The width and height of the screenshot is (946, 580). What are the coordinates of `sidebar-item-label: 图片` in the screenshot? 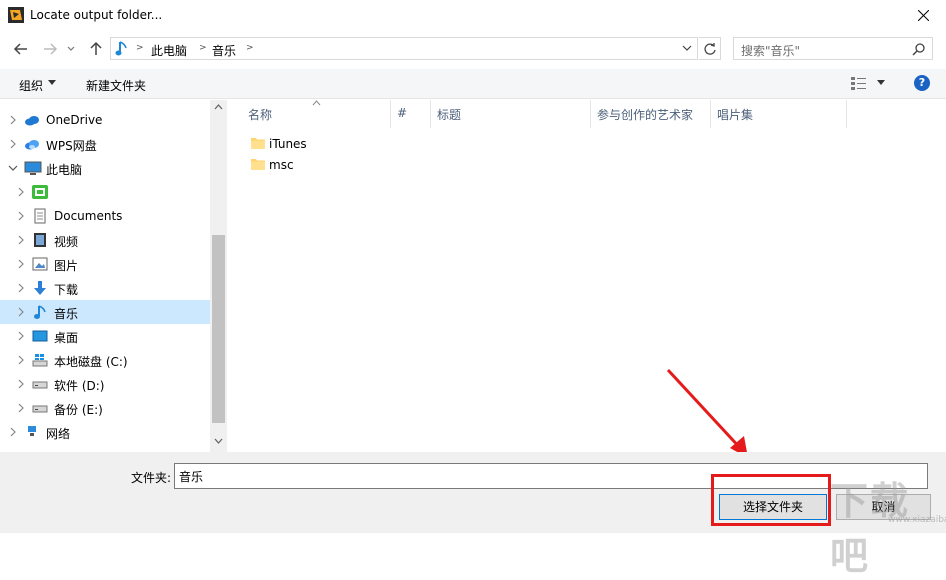 It's located at (66, 266).